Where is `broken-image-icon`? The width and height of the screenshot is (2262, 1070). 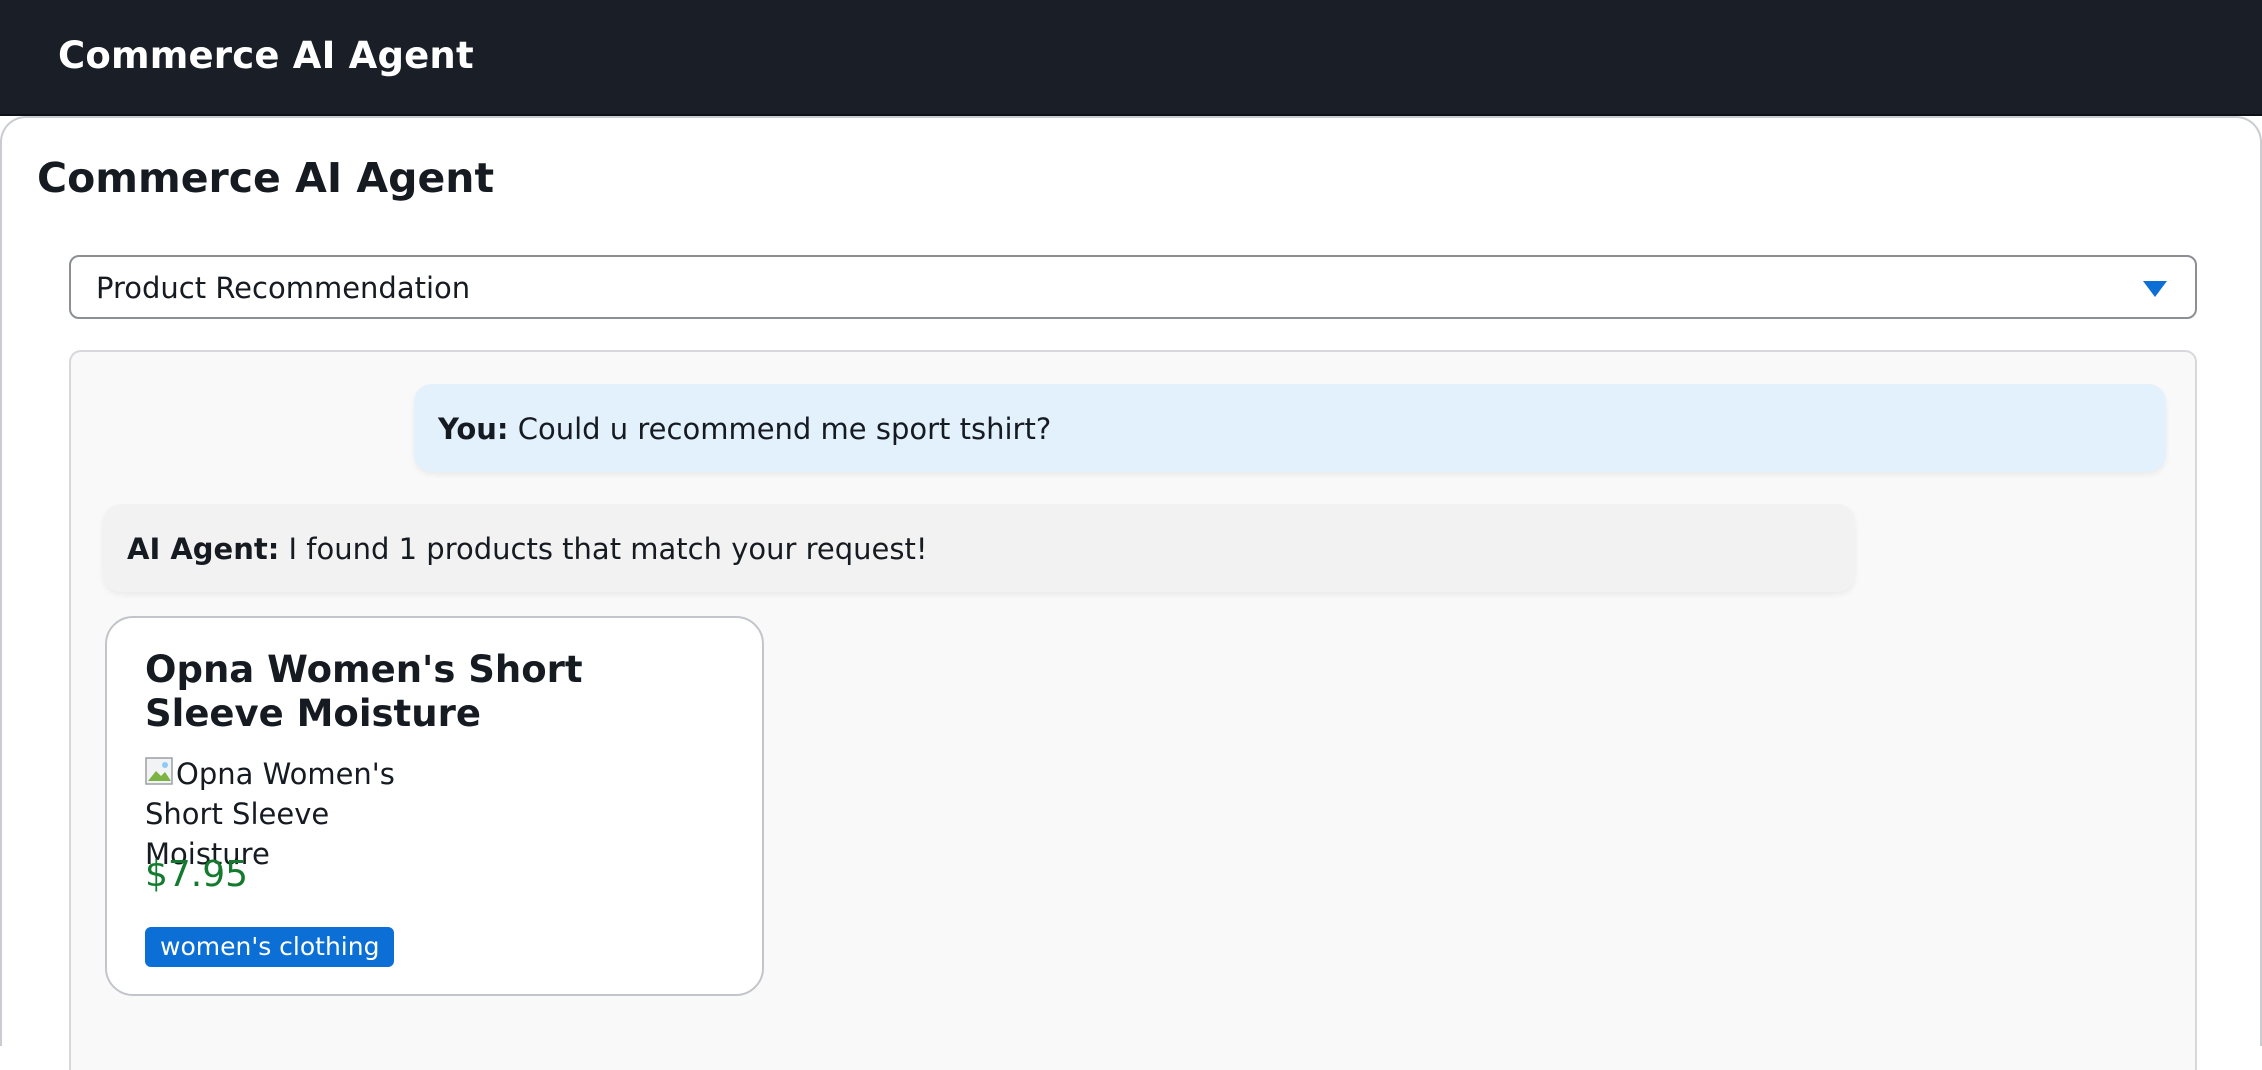 broken-image-icon is located at coordinates (160, 772).